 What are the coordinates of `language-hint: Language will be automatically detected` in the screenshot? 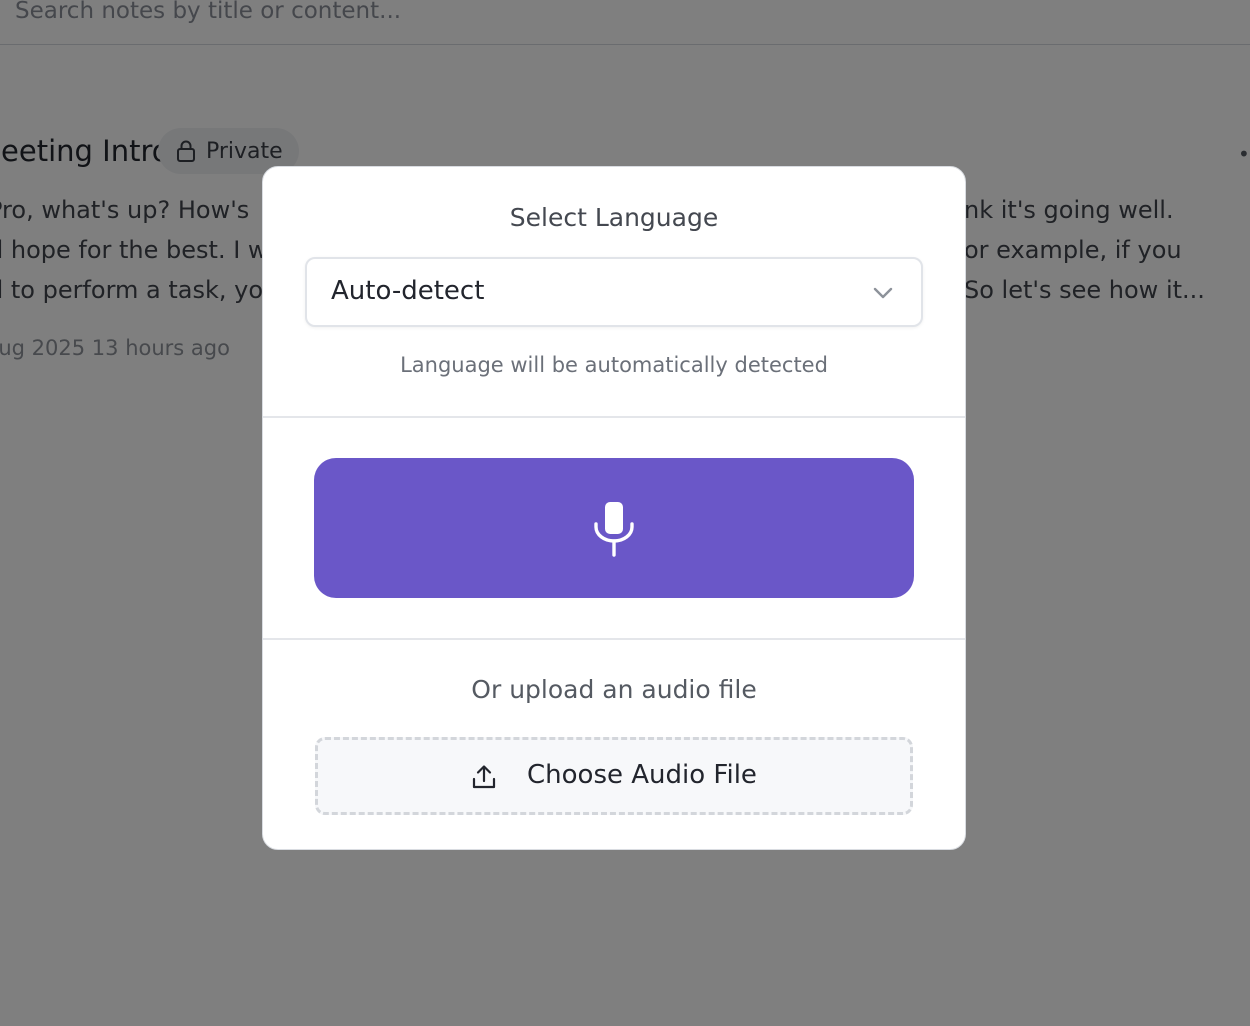 It's located at (614, 365).